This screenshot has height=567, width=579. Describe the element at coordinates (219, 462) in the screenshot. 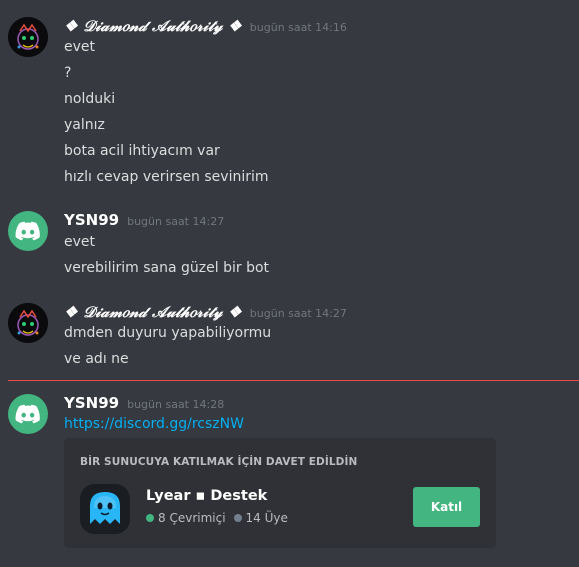

I see `invite-title: BİR SUNUCUYA KATILMAK İÇİN DAVET EDİLDİN` at that location.